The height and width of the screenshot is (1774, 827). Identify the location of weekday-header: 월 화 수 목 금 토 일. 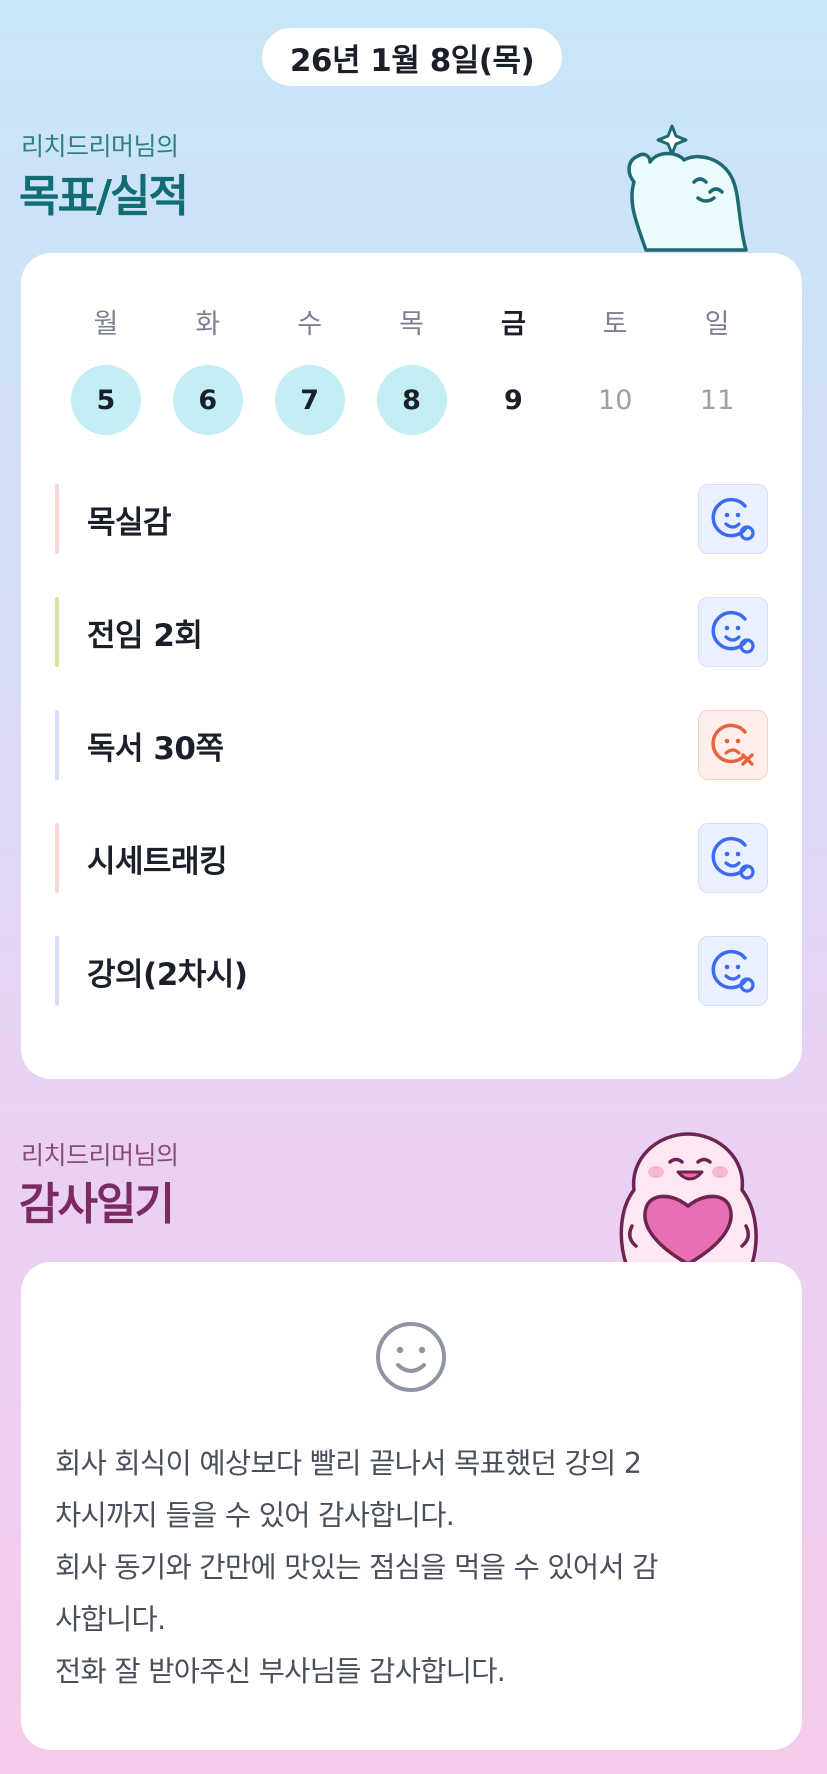
(411, 321).